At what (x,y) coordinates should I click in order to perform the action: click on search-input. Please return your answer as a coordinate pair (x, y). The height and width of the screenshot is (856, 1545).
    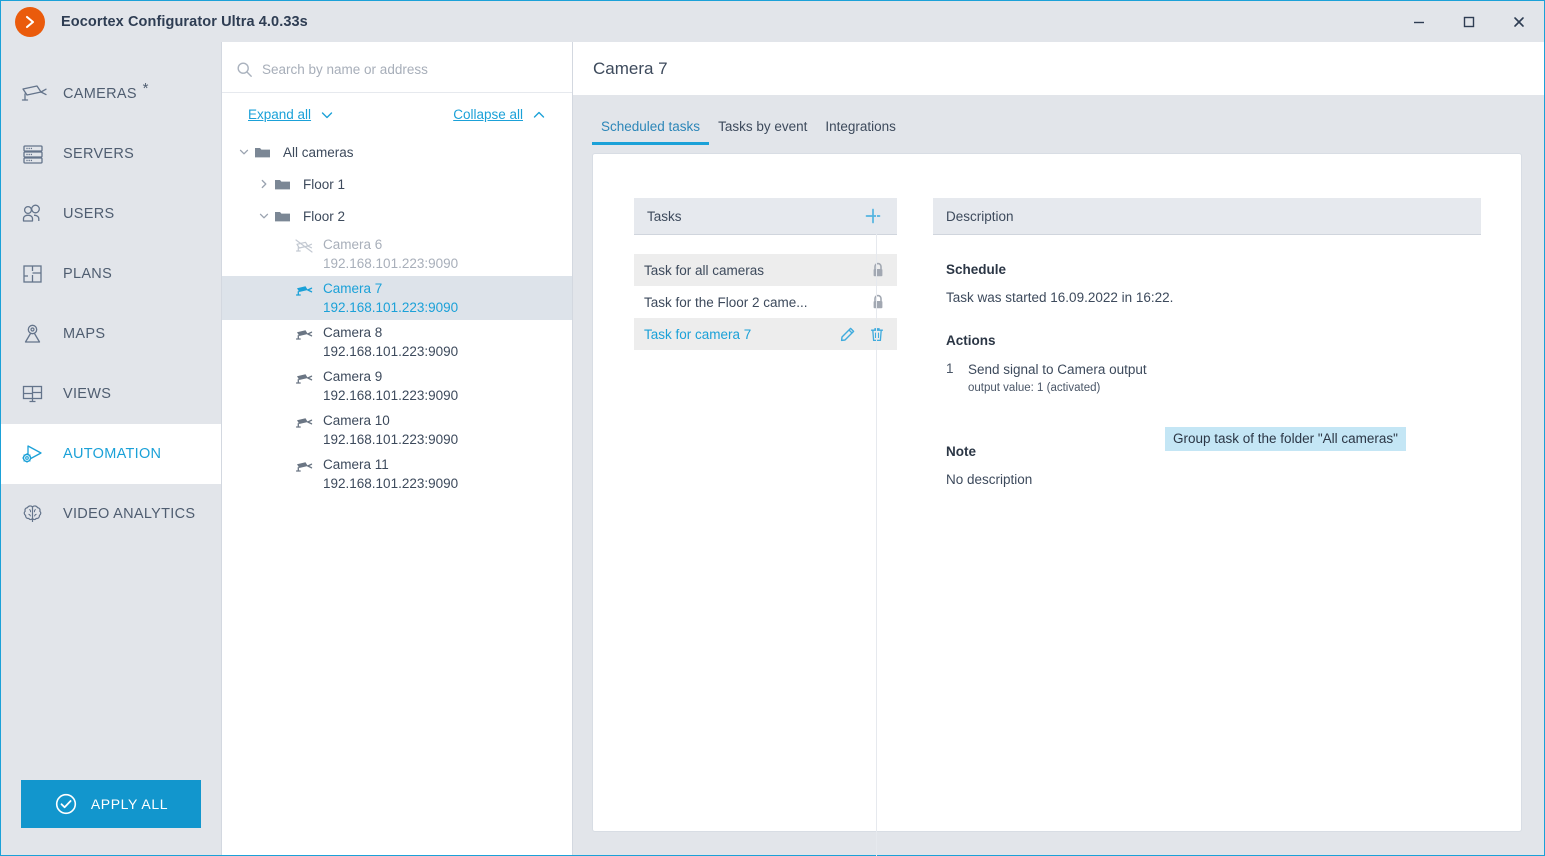
    Looking at the image, I should click on (410, 69).